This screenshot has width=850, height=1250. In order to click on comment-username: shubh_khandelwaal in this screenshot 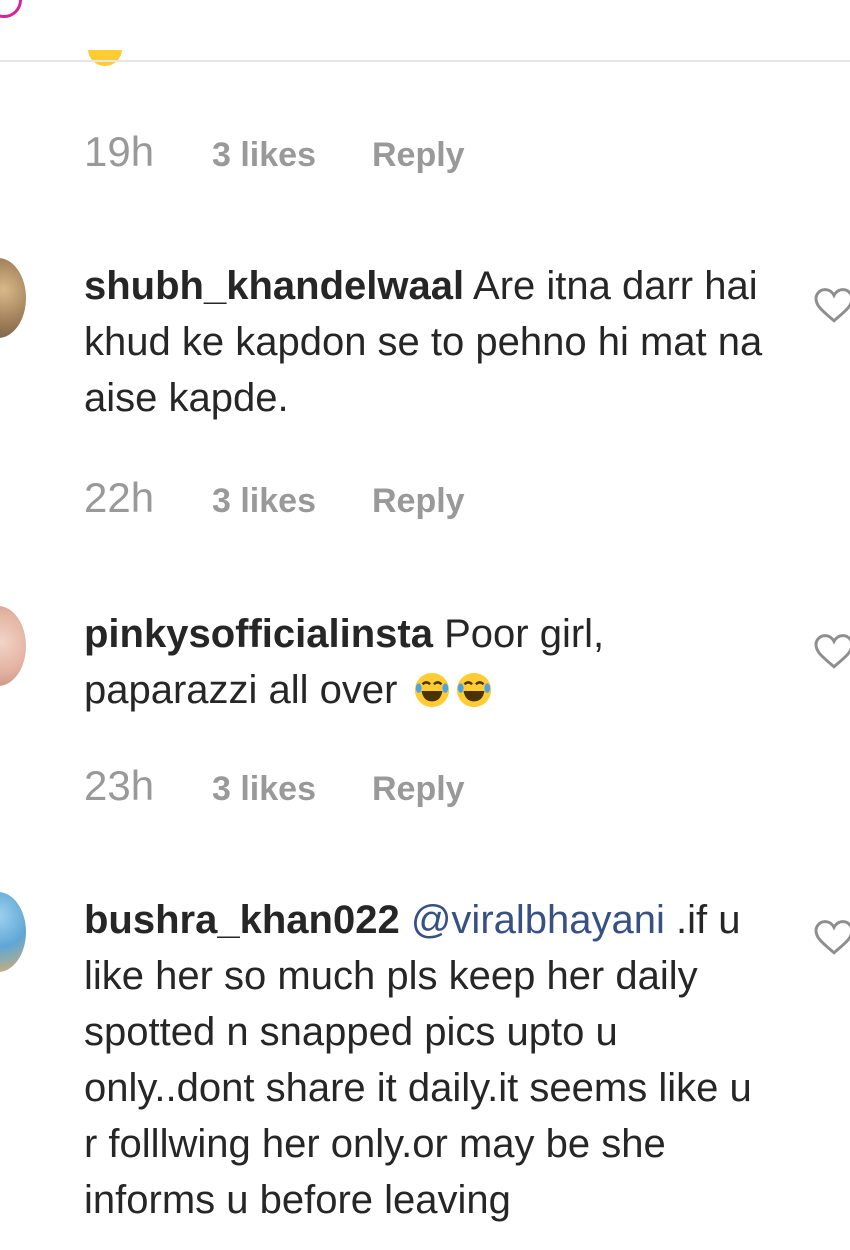, I will do `click(274, 286)`.